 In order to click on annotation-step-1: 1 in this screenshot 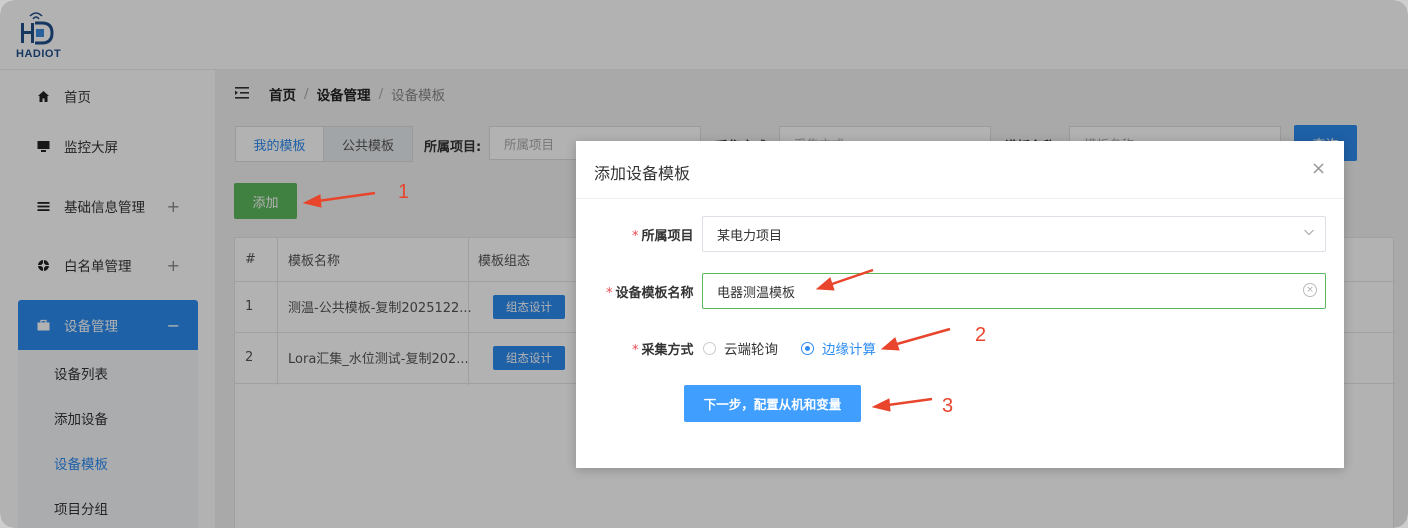, I will do `click(404, 192)`.